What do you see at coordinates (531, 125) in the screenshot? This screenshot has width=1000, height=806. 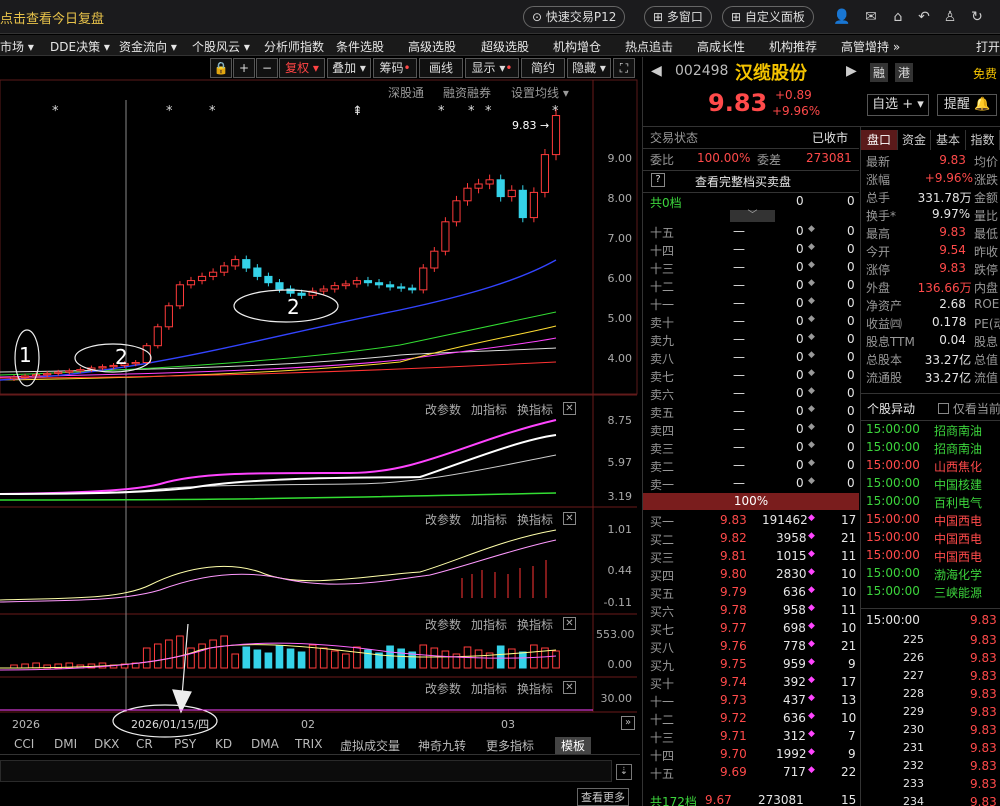 I see `price-flag: 9.83 →` at bounding box center [531, 125].